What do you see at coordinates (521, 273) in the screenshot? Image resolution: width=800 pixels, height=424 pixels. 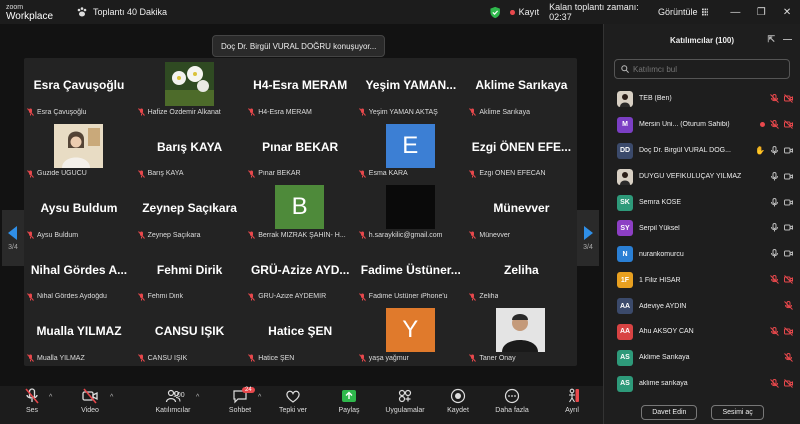 I see `participant-tile: Zeliha Zeliha` at bounding box center [521, 273].